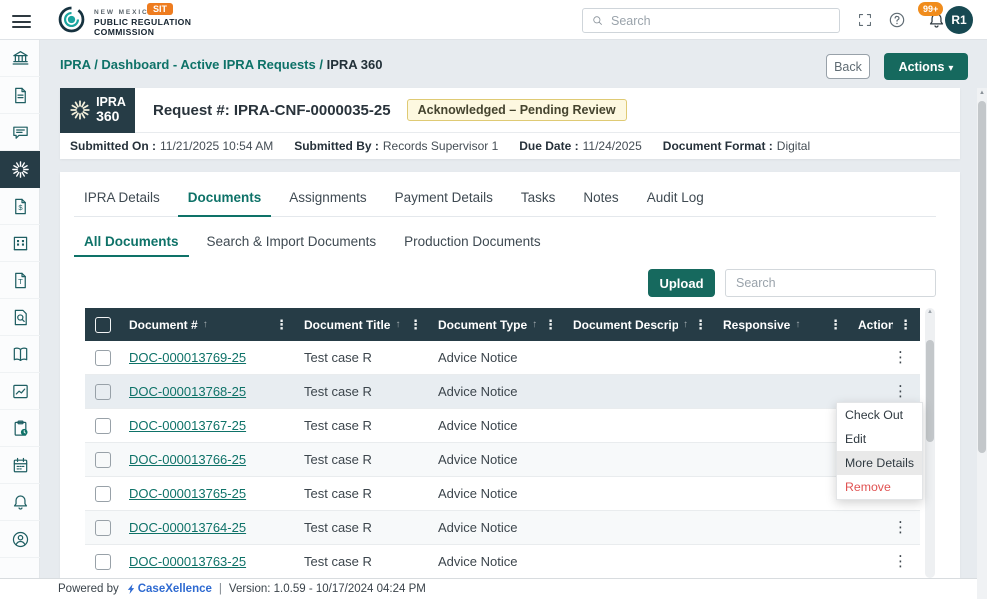  Describe the element at coordinates (959, 20) in the screenshot. I see `user-avatar: R1` at that location.